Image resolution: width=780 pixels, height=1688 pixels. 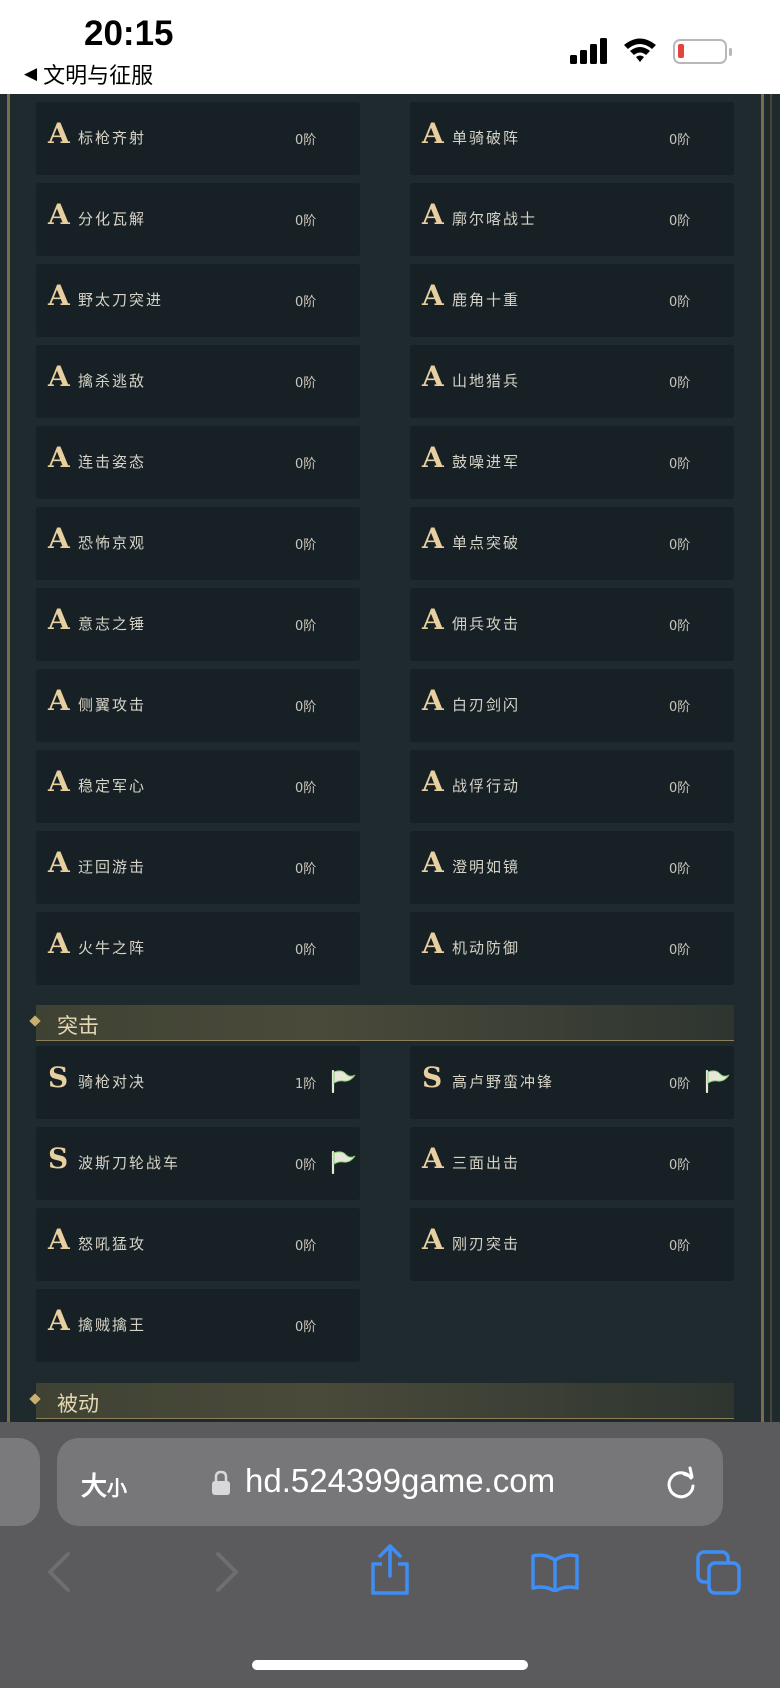 What do you see at coordinates (198, 705) in the screenshot?
I see `skill-card: A 侧翼攻击 0阶` at bounding box center [198, 705].